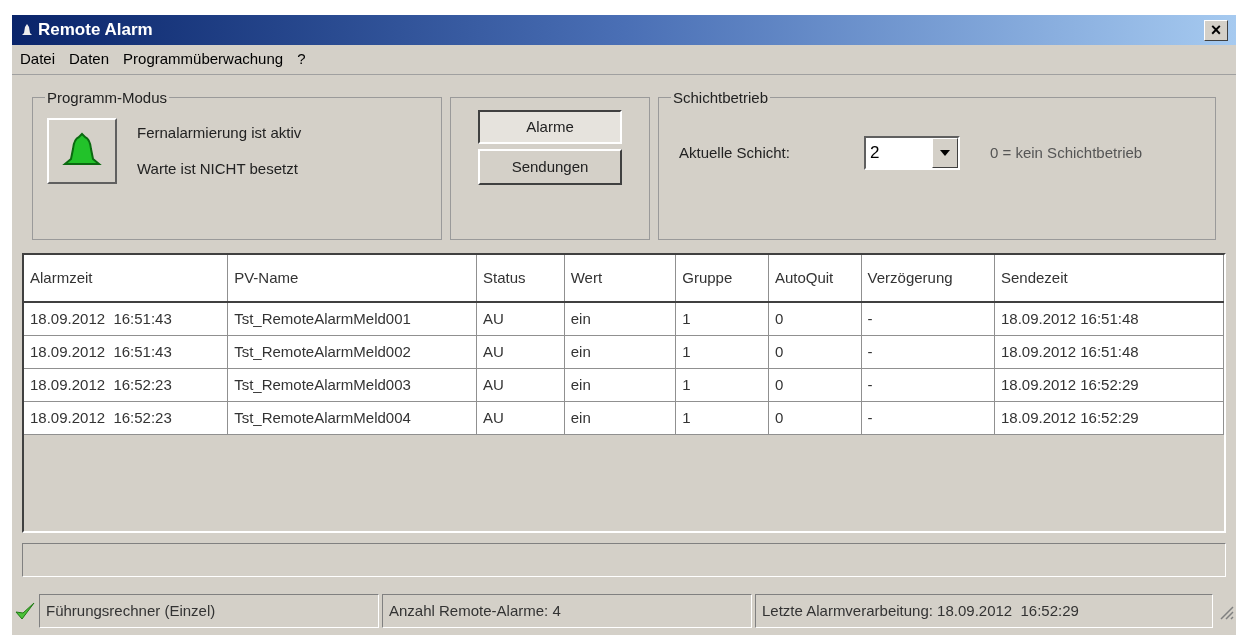  Describe the element at coordinates (219, 132) in the screenshot. I see `status-text: Fernalarmierung ist aktiv` at that location.